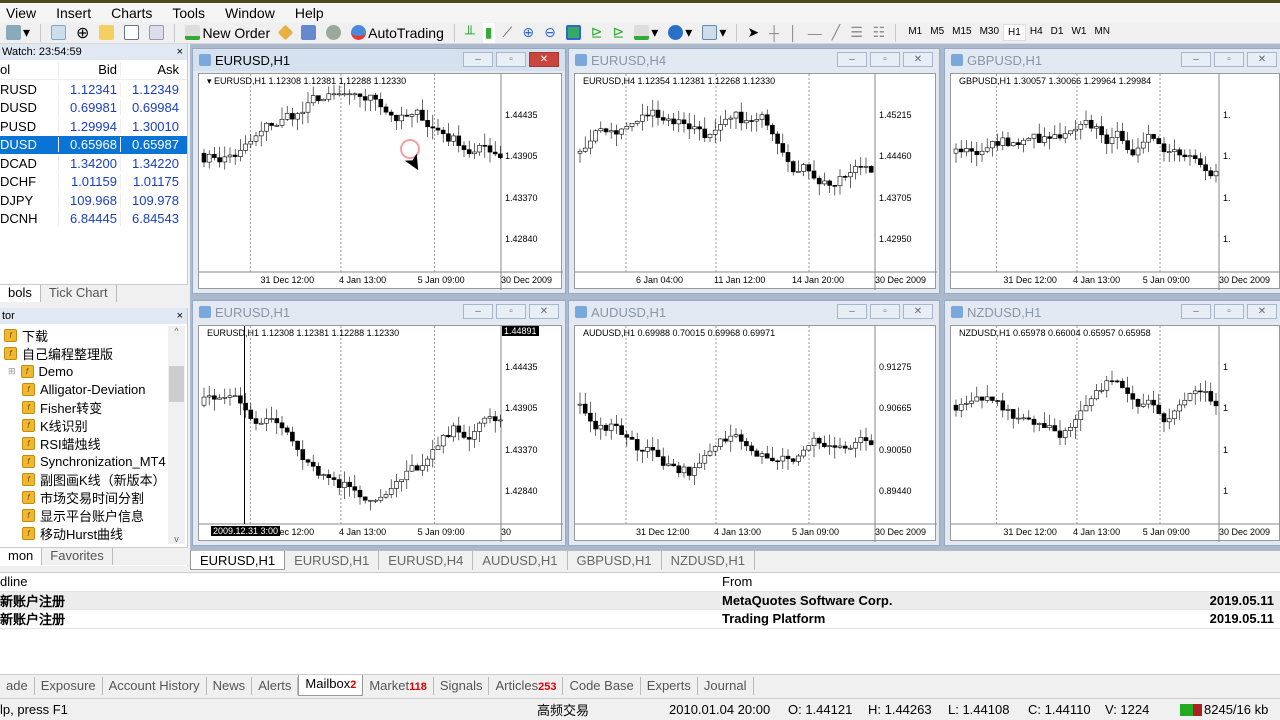 The height and width of the screenshot is (720, 1280). Describe the element at coordinates (793, 33) in the screenshot. I see `vertical-line-button: │` at that location.